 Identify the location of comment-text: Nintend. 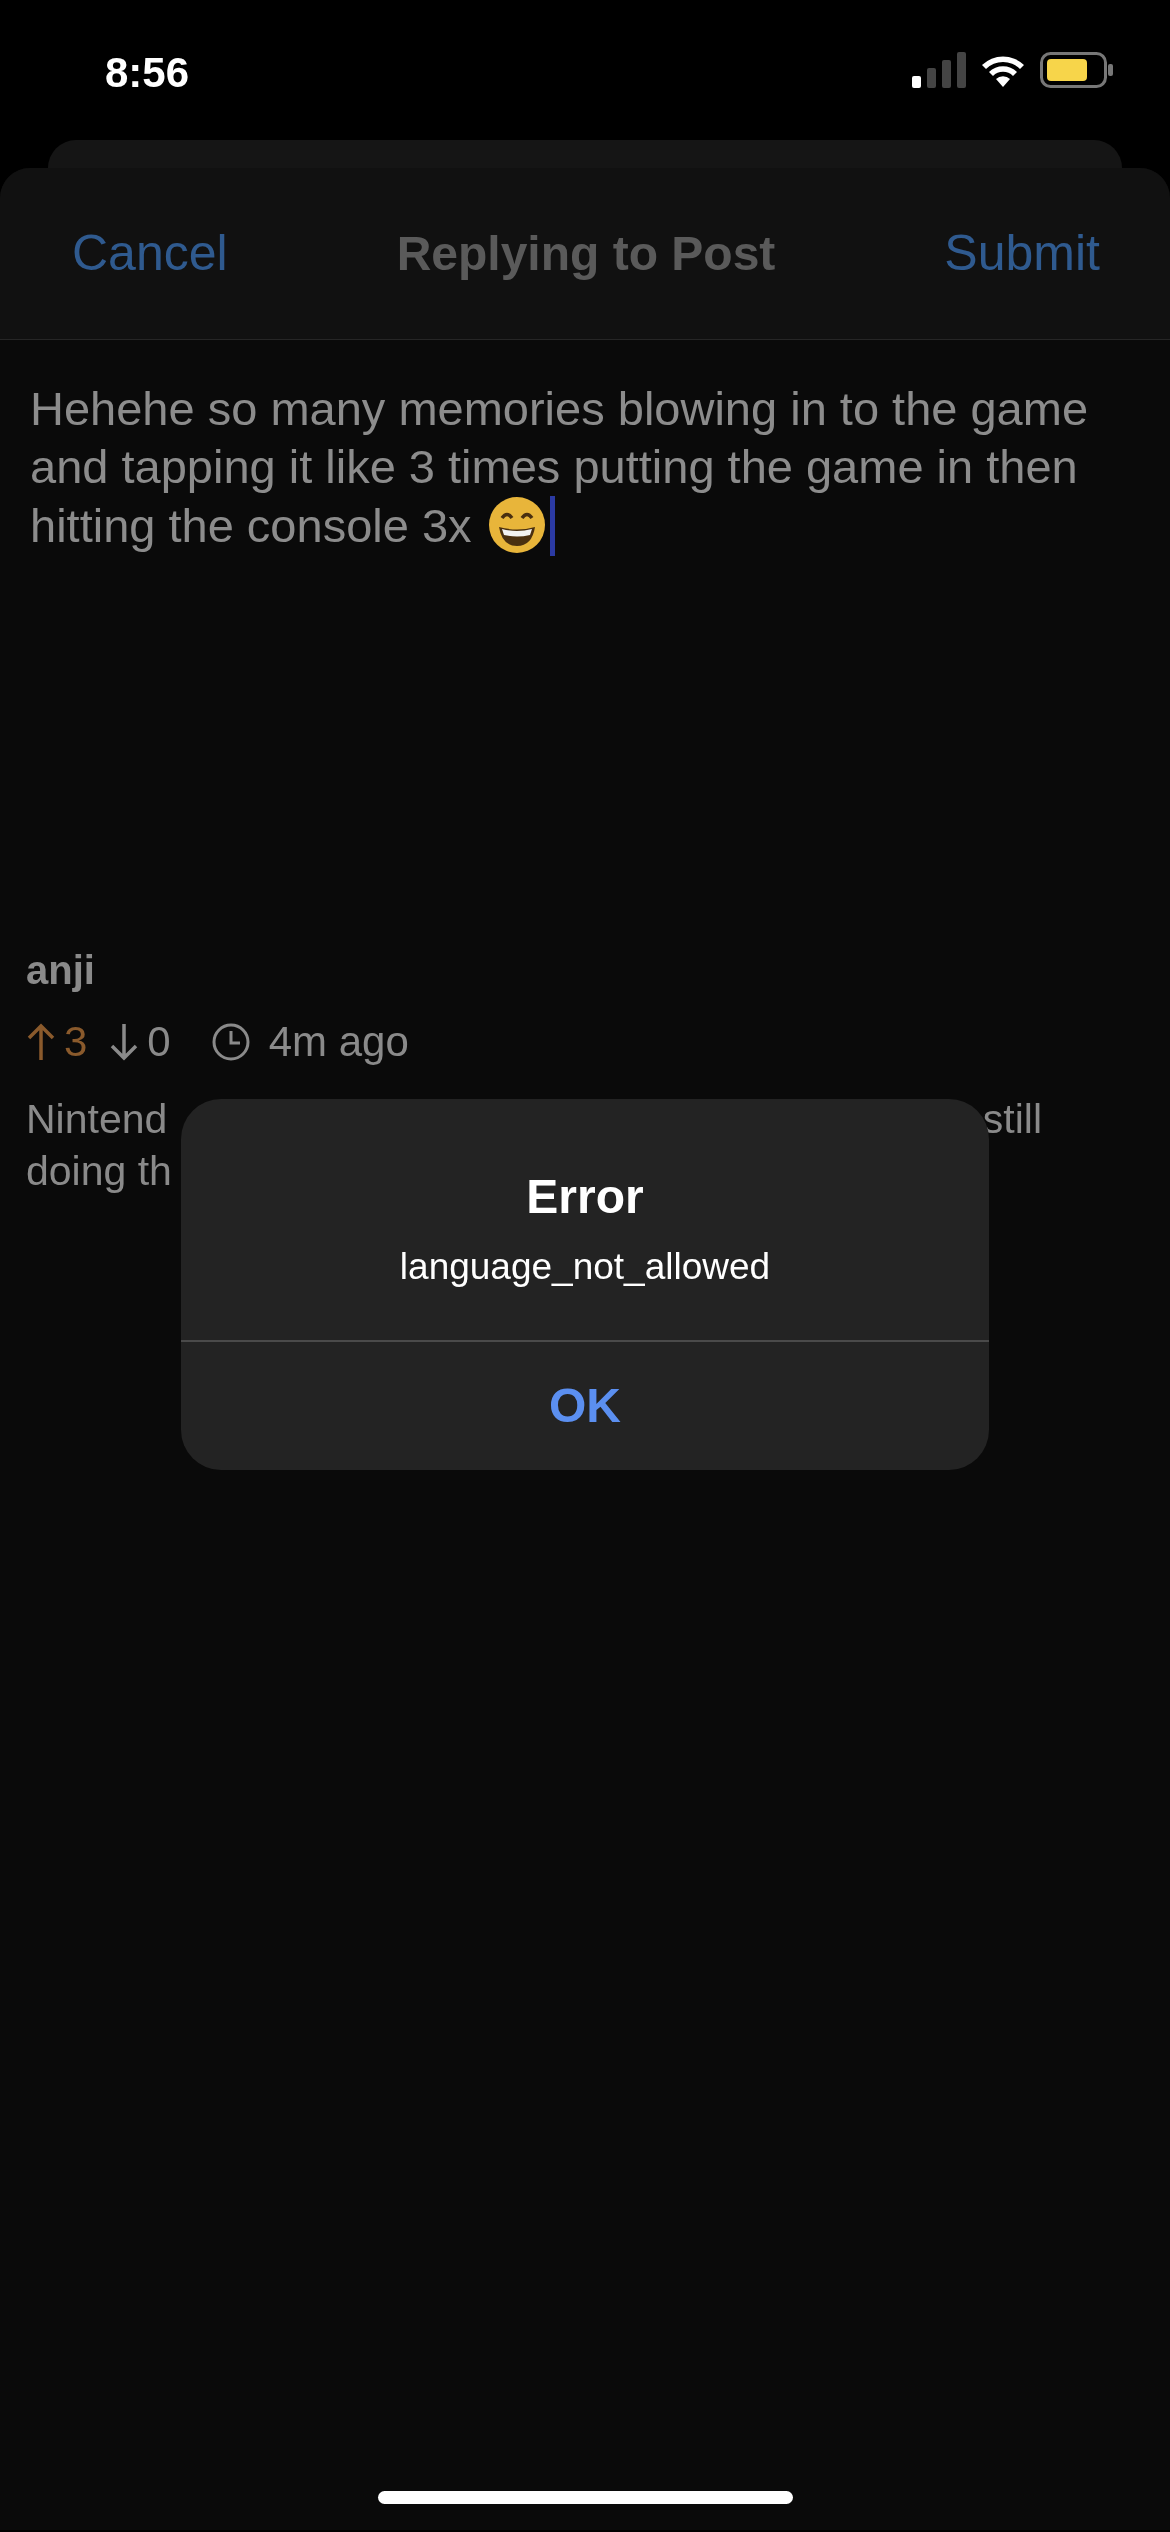
(97, 1119).